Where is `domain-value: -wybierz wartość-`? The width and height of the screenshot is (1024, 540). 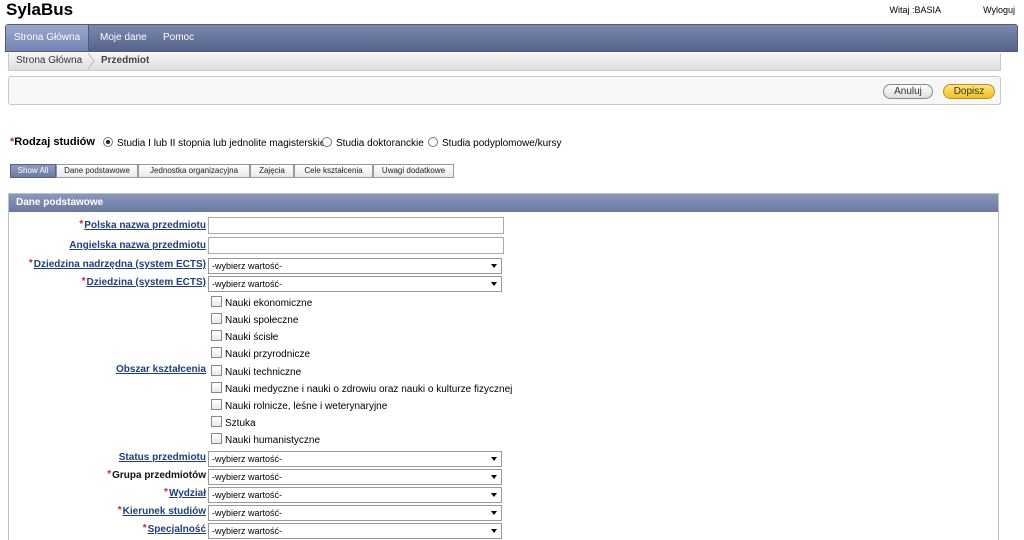
domain-value: -wybierz wartość- is located at coordinates (247, 284).